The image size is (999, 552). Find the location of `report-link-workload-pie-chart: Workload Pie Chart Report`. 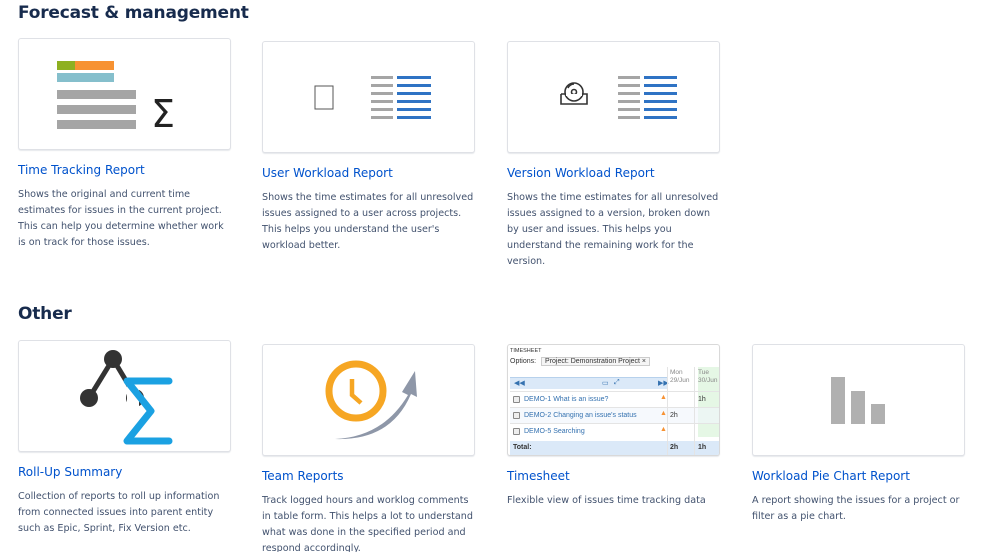

report-link-workload-pie-chart: Workload Pie Chart Report is located at coordinates (858, 476).